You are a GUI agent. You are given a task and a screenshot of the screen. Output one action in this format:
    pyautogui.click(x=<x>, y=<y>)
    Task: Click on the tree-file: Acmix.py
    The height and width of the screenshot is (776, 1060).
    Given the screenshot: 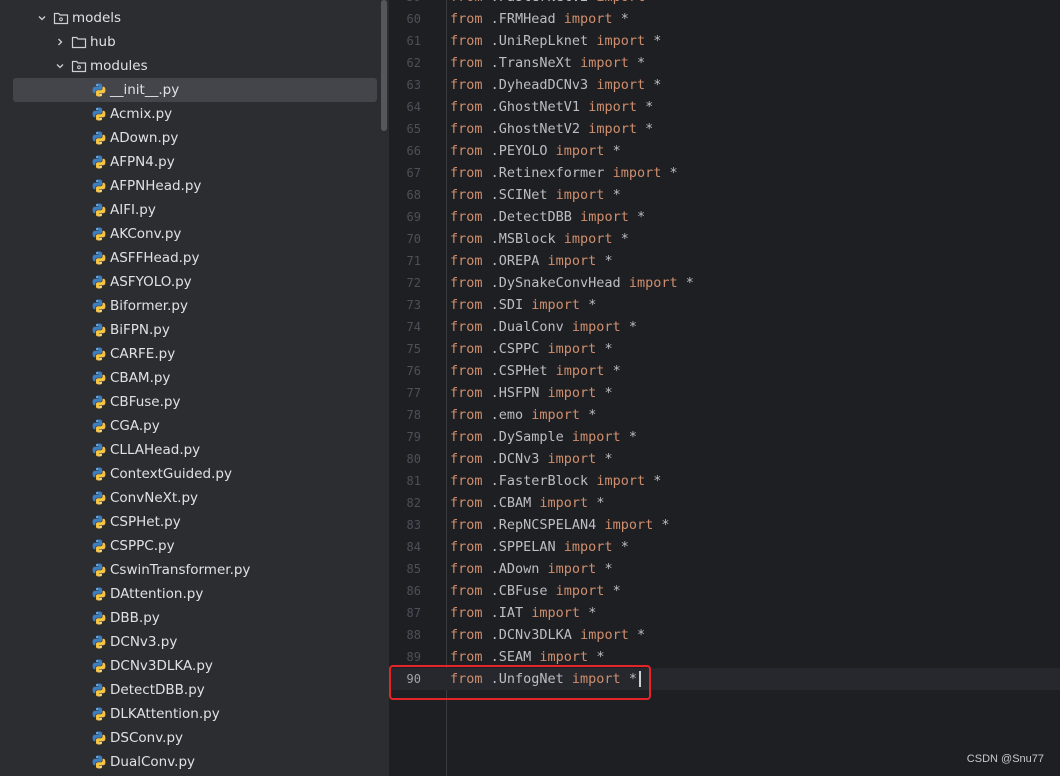 What is the action you would take?
    pyautogui.click(x=188, y=114)
    